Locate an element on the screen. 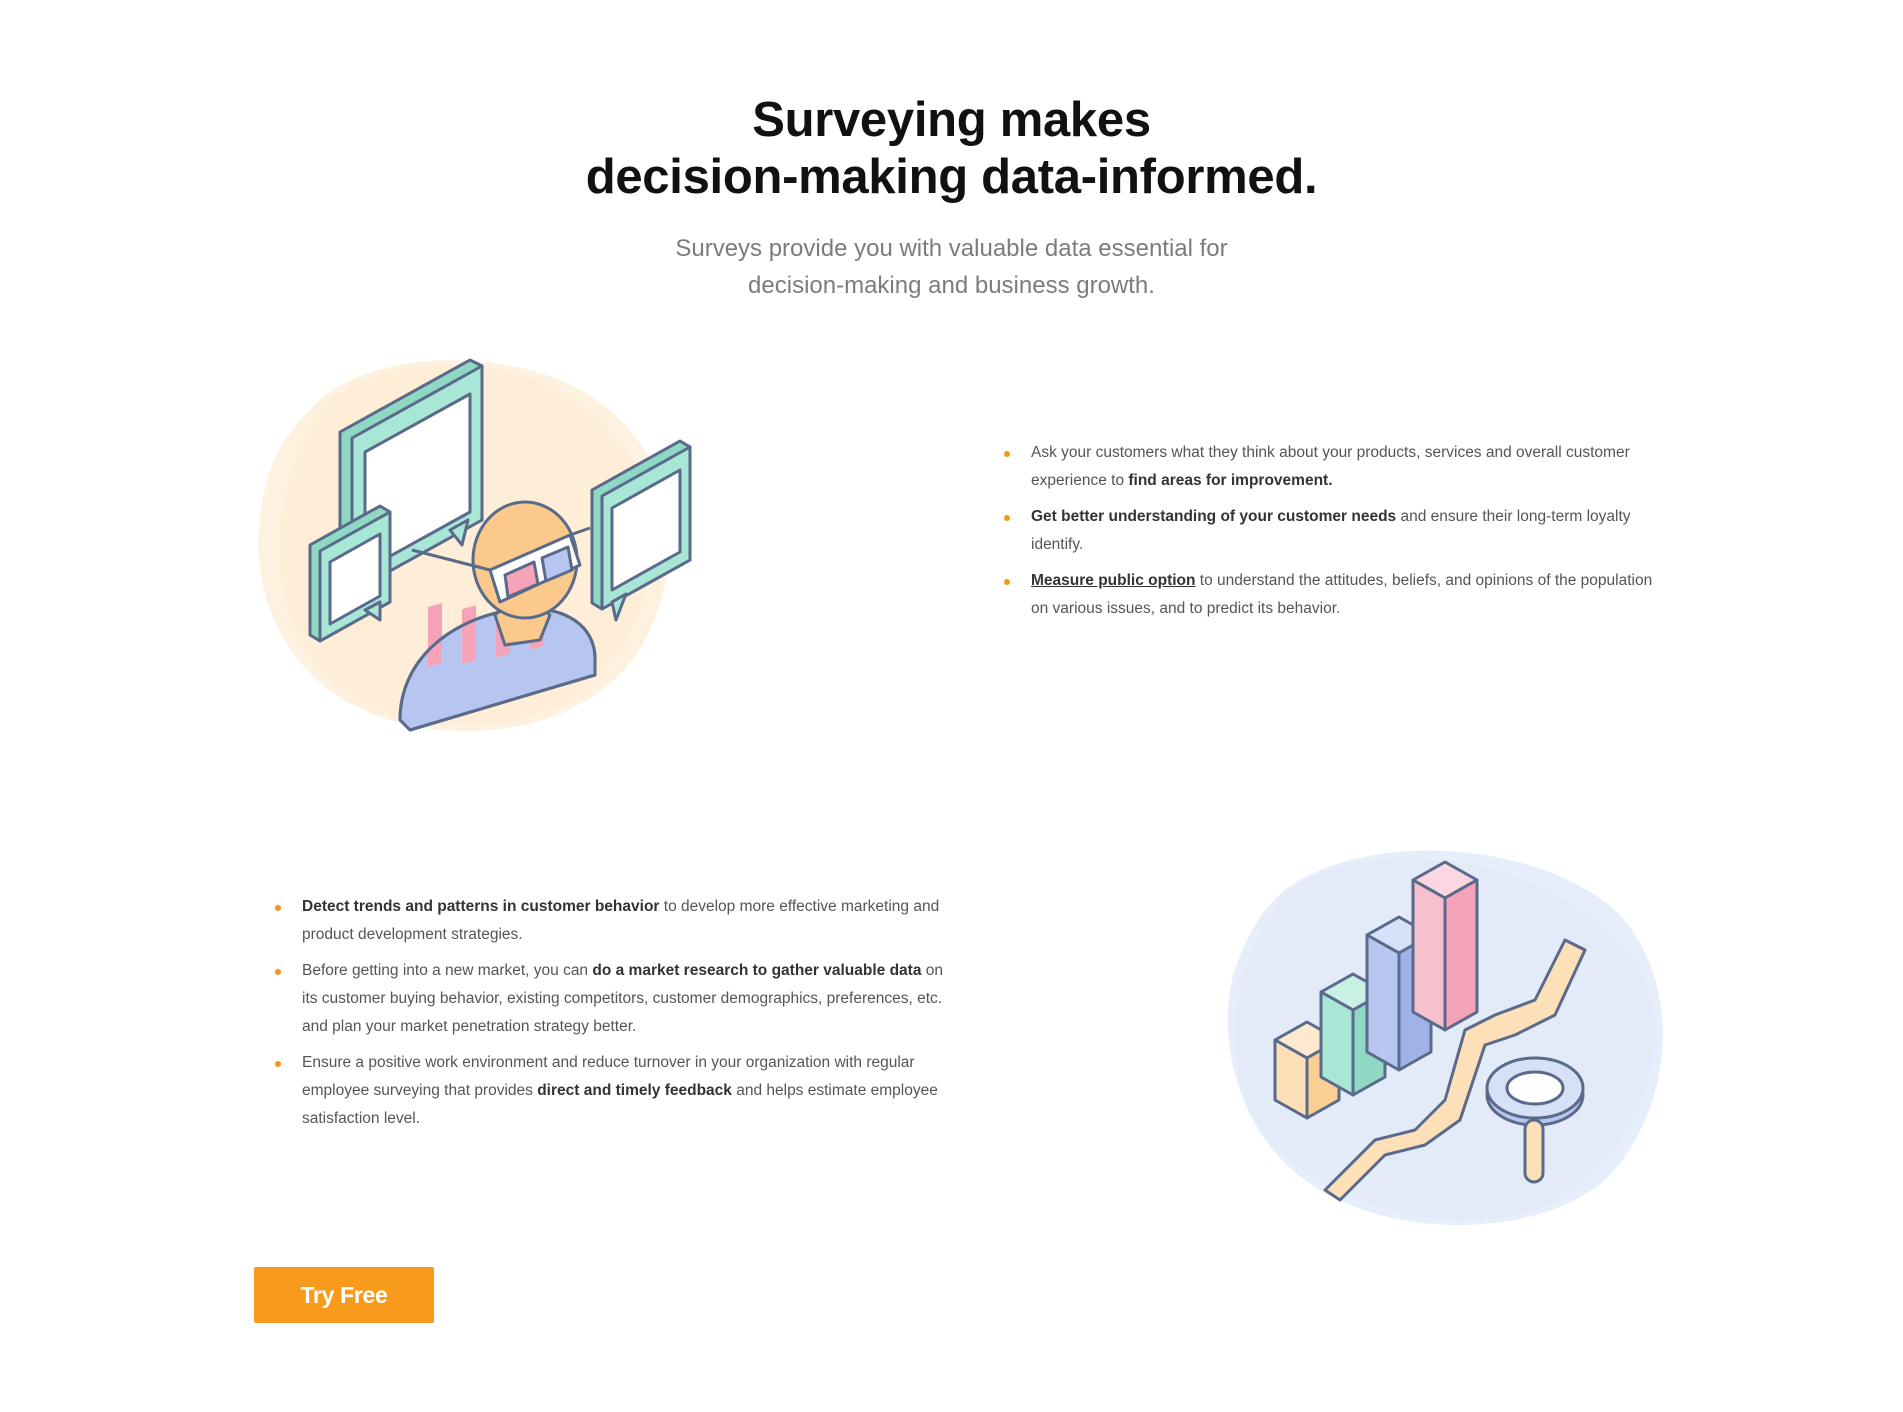  bar-chart-magnifier-icon is located at coordinates (1445, 1030).